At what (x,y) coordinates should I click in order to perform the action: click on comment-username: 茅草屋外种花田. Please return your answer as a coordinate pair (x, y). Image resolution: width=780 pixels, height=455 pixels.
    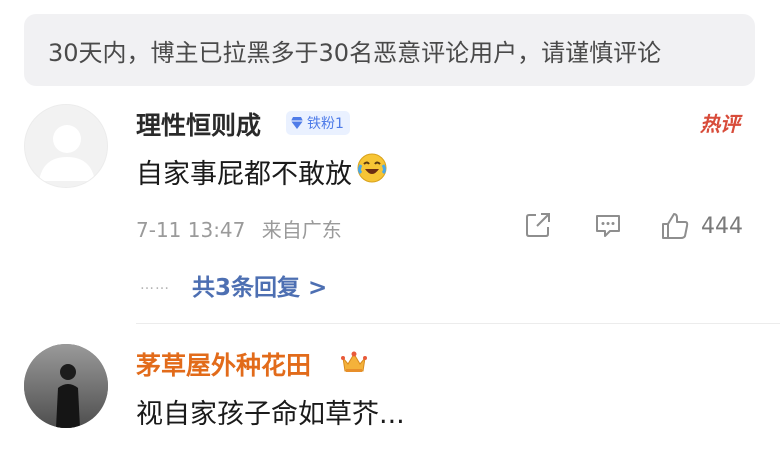
    Looking at the image, I should click on (223, 364).